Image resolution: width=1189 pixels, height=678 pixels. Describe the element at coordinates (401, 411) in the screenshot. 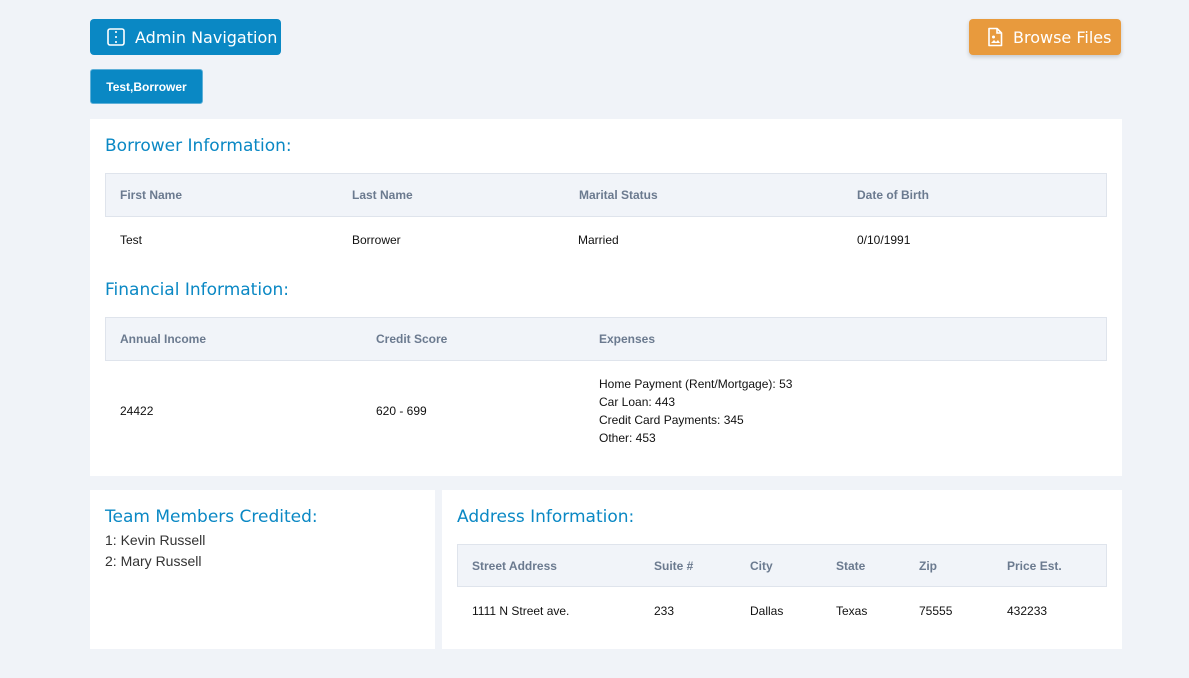

I see `credit-score-value: 620 - 699` at that location.